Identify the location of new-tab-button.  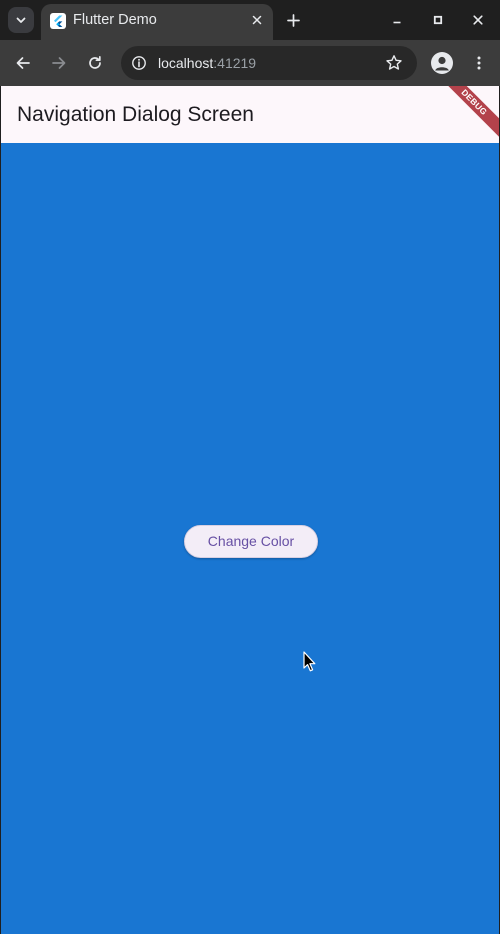
(293, 20).